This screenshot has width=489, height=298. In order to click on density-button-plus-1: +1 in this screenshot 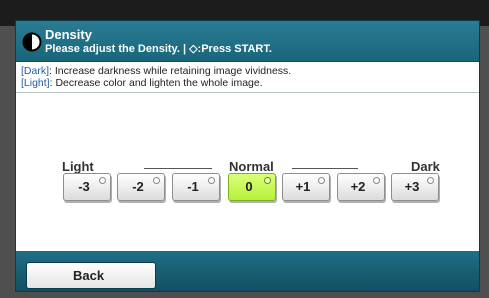, I will do `click(306, 187)`.